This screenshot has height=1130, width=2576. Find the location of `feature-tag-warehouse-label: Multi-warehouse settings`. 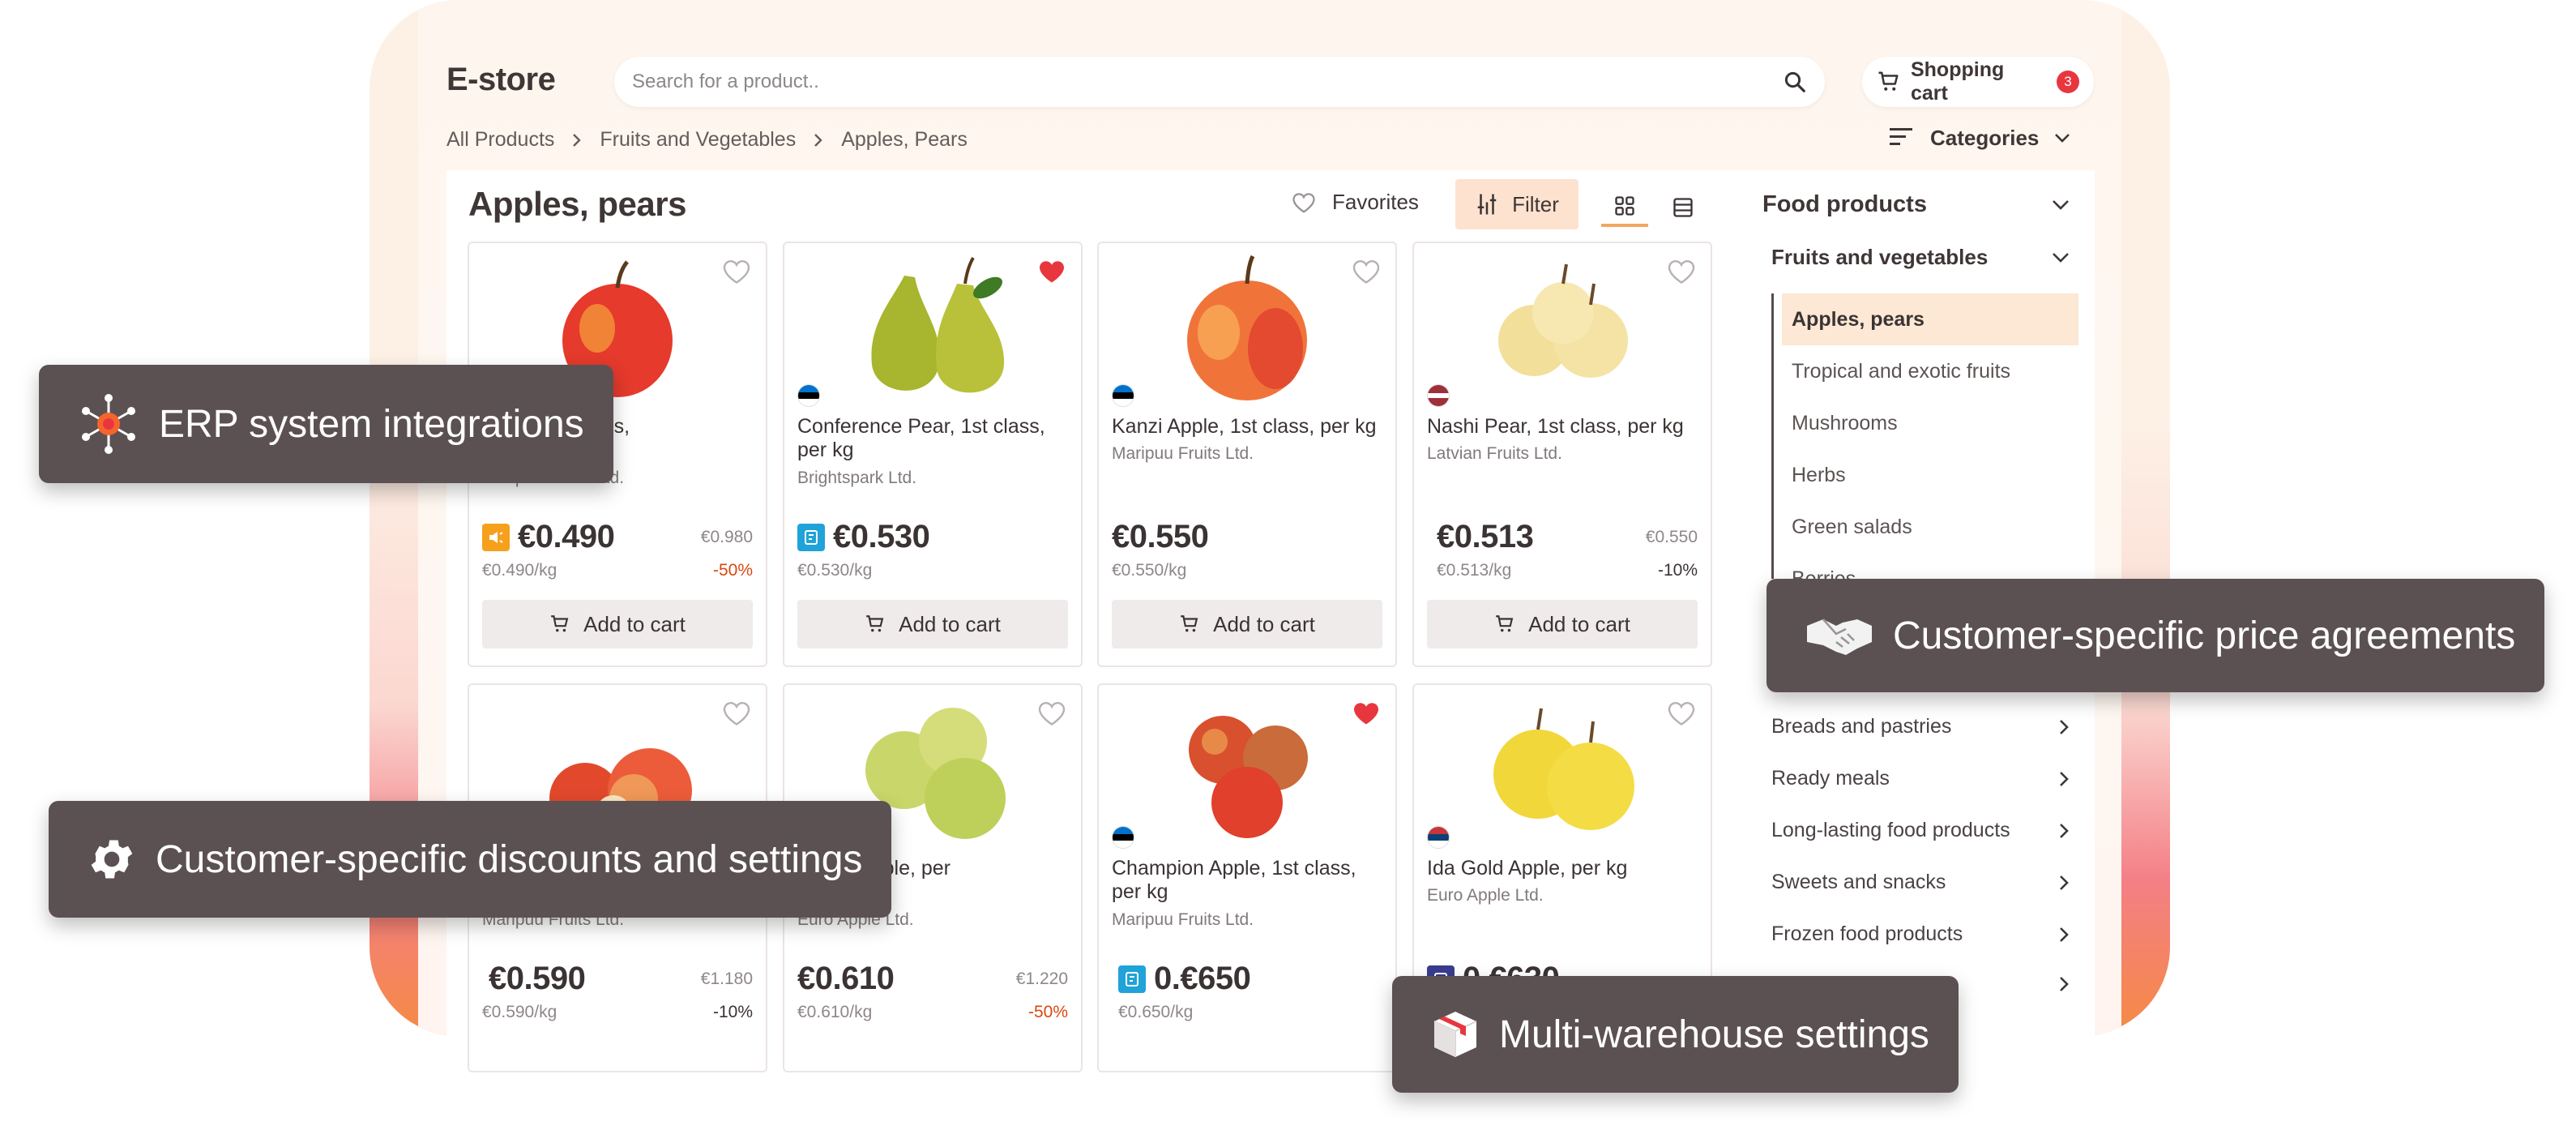

feature-tag-warehouse-label: Multi-warehouse settings is located at coordinates (1714, 1034).